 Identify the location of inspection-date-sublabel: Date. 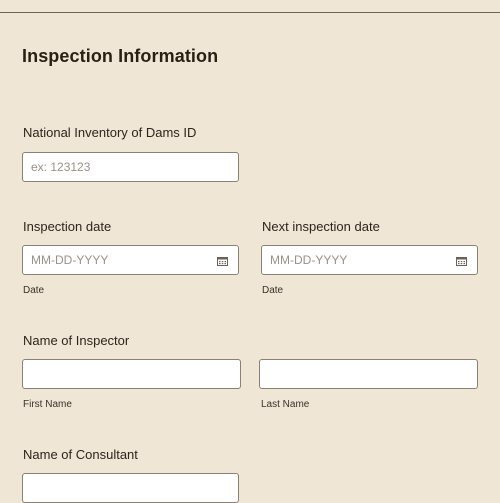
(34, 290).